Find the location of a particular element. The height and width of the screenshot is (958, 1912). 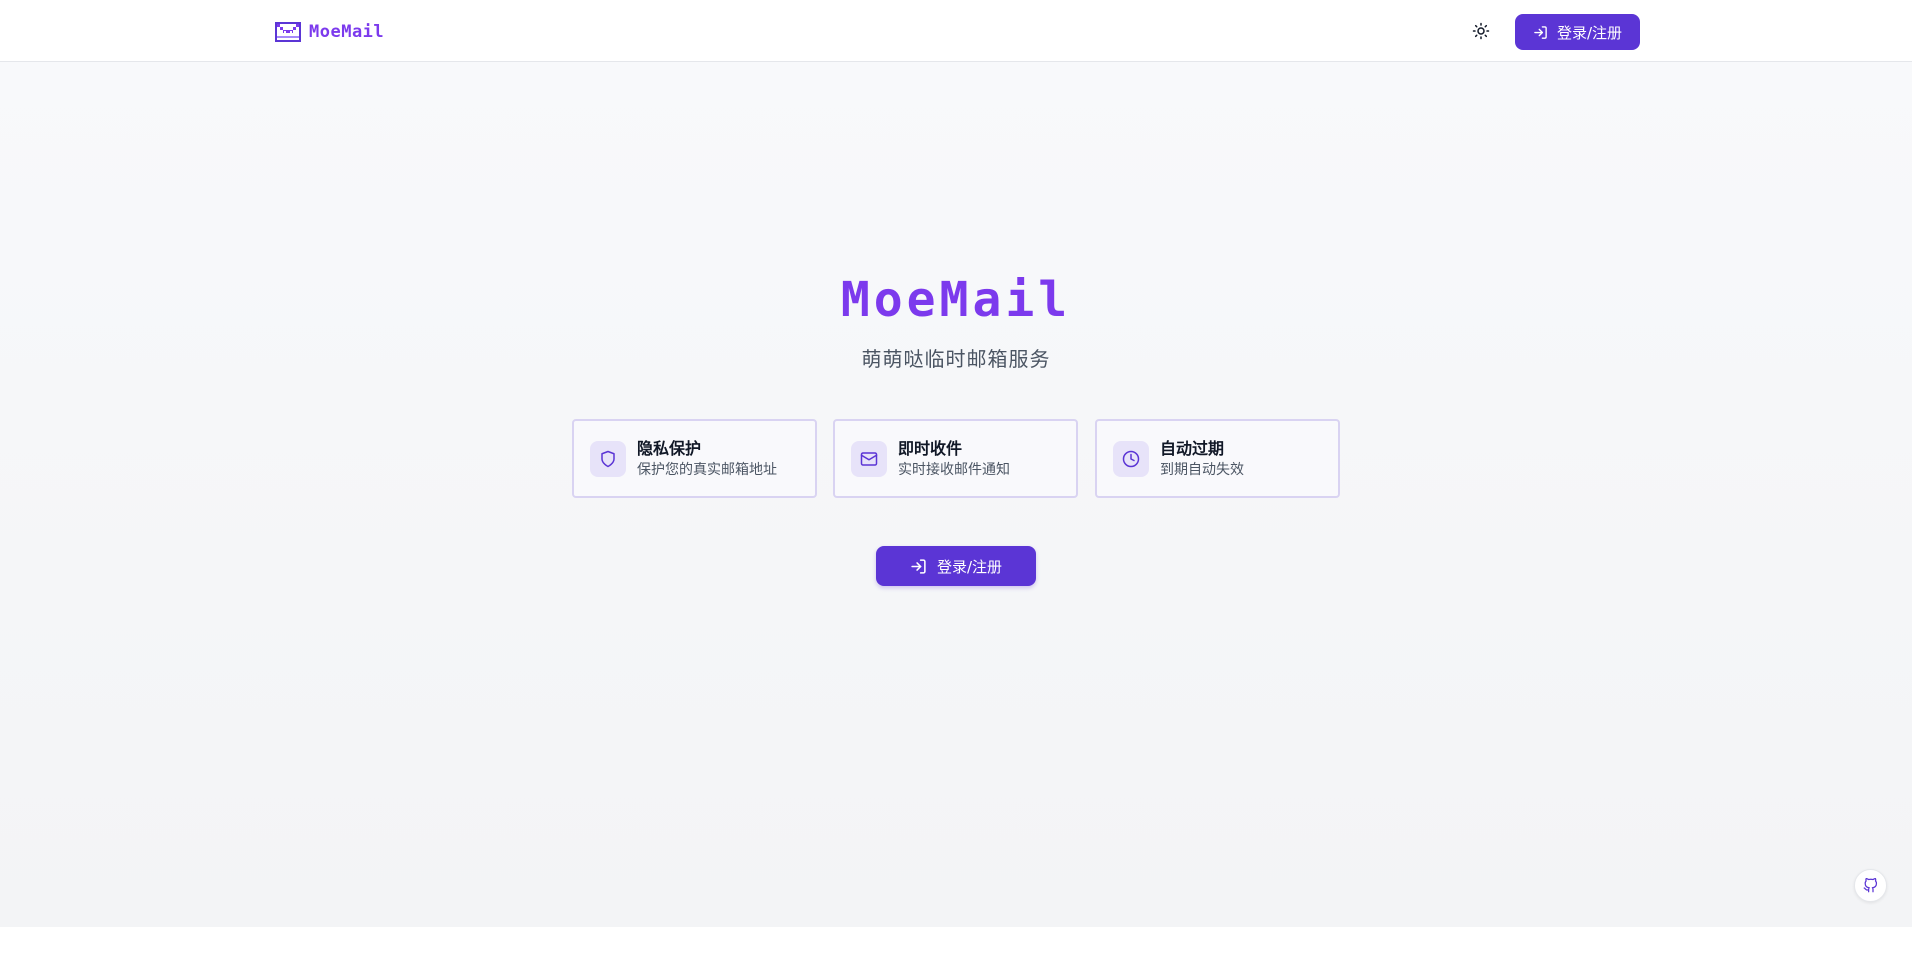

shield-icon is located at coordinates (608, 458).